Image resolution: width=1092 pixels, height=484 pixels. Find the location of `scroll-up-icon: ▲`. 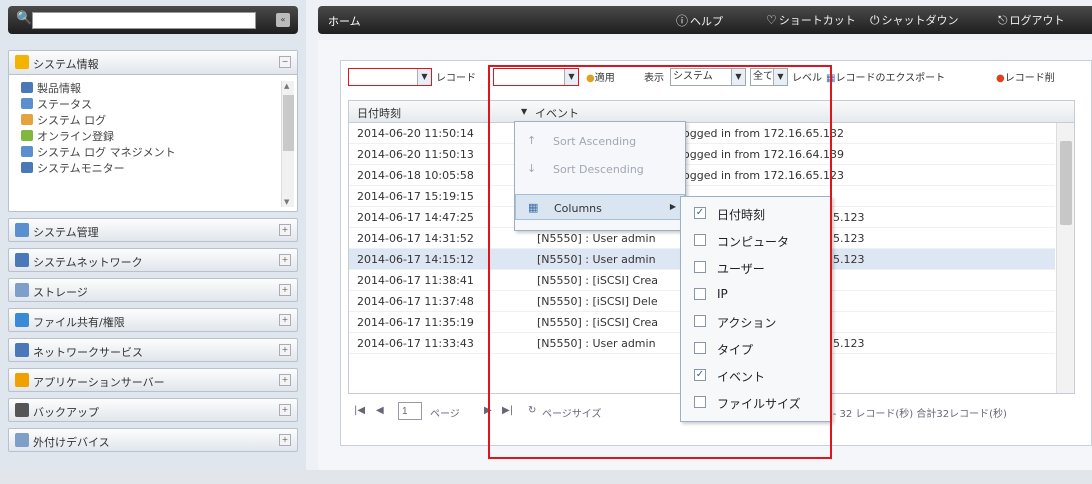

scroll-up-icon: ▲ is located at coordinates (286, 86).